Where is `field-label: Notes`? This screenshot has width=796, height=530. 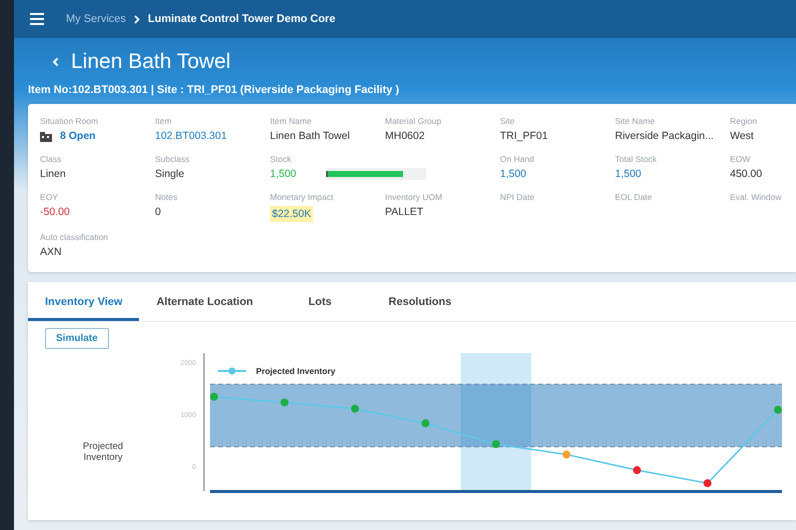
field-label: Notes is located at coordinates (166, 197).